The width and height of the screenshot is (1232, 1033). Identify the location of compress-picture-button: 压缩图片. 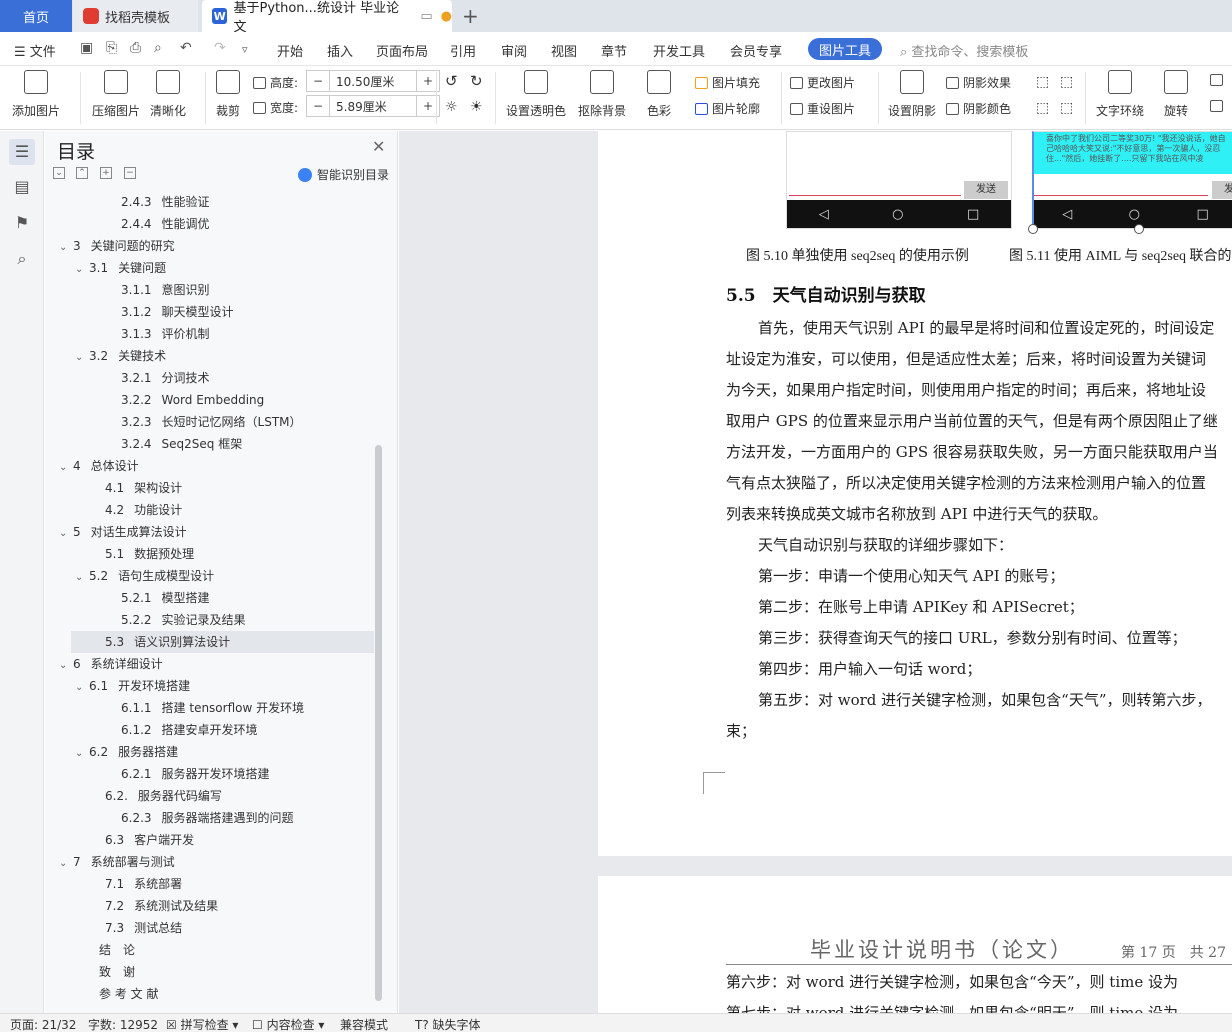
(116, 94).